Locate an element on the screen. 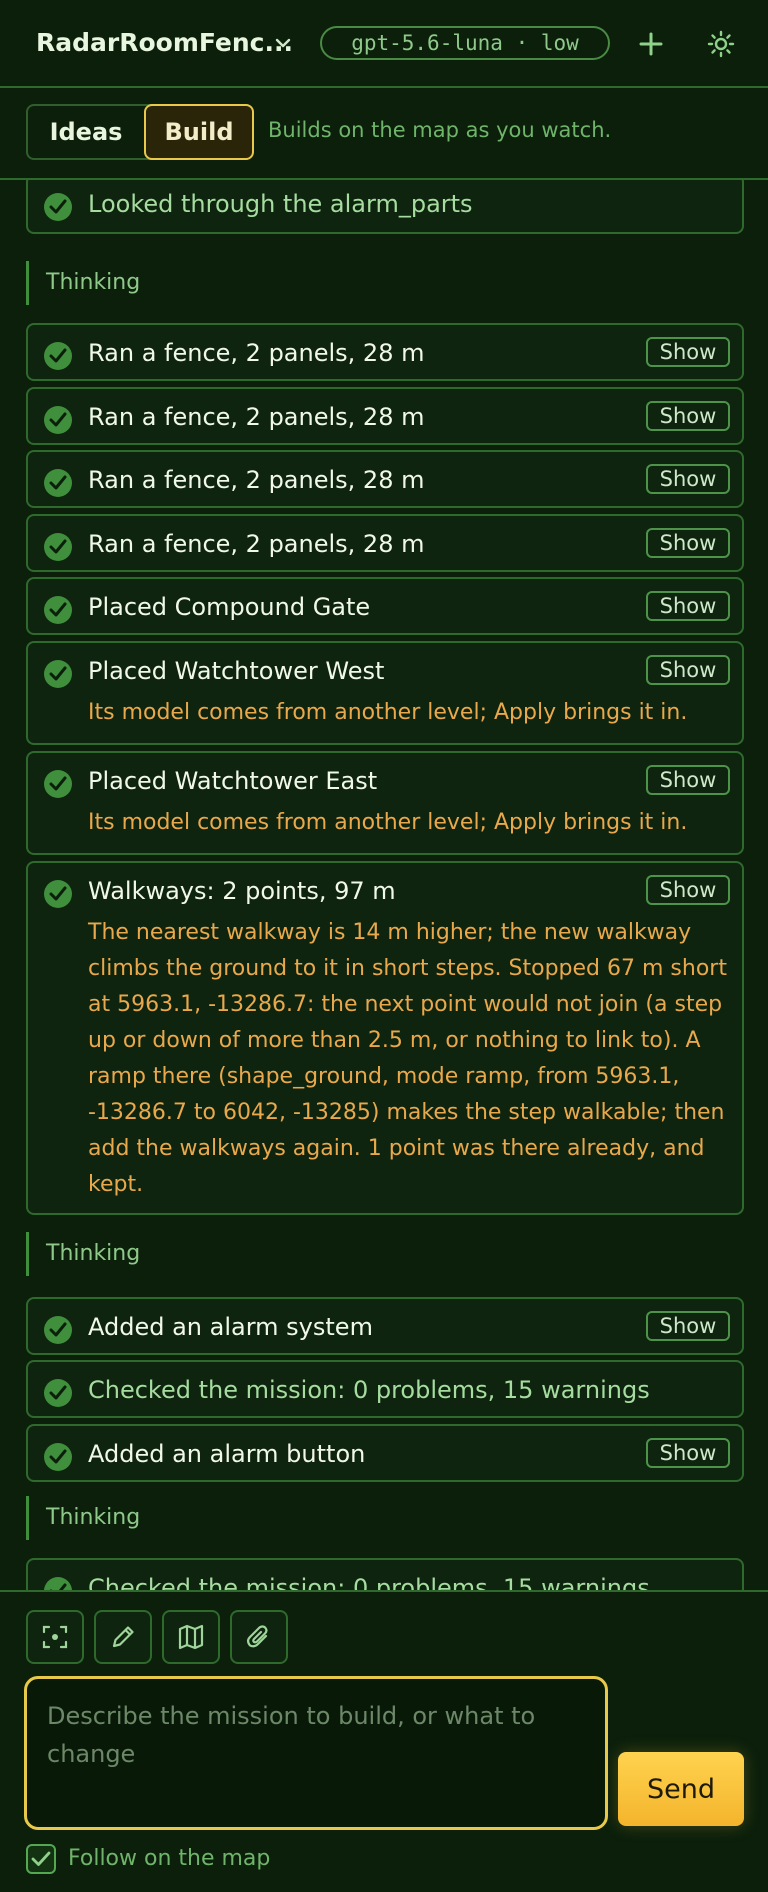 This screenshot has width=768, height=1892. step-title: Walkways: 2 points, 97 m is located at coordinates (242, 891).